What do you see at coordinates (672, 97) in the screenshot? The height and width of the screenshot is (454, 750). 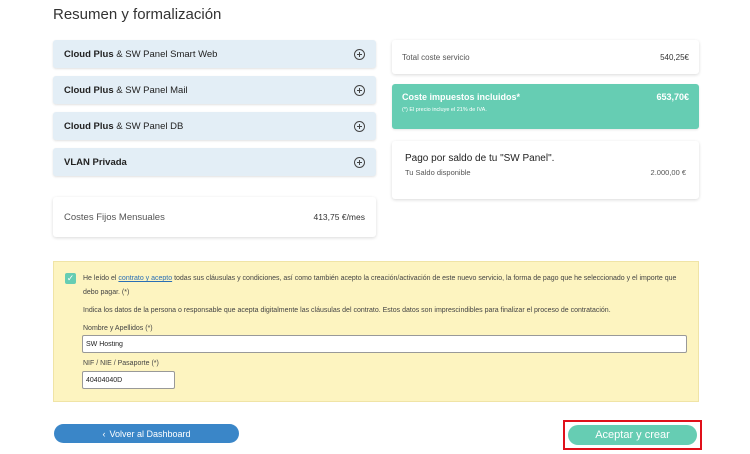 I see `taxes-amount: 653,70€` at bounding box center [672, 97].